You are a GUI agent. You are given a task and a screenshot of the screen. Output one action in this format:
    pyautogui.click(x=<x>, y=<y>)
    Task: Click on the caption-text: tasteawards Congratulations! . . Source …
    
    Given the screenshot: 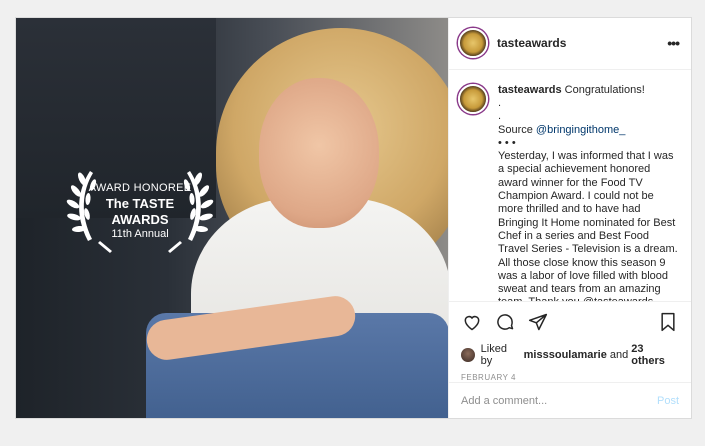 What is the action you would take?
    pyautogui.click(x=588, y=193)
    